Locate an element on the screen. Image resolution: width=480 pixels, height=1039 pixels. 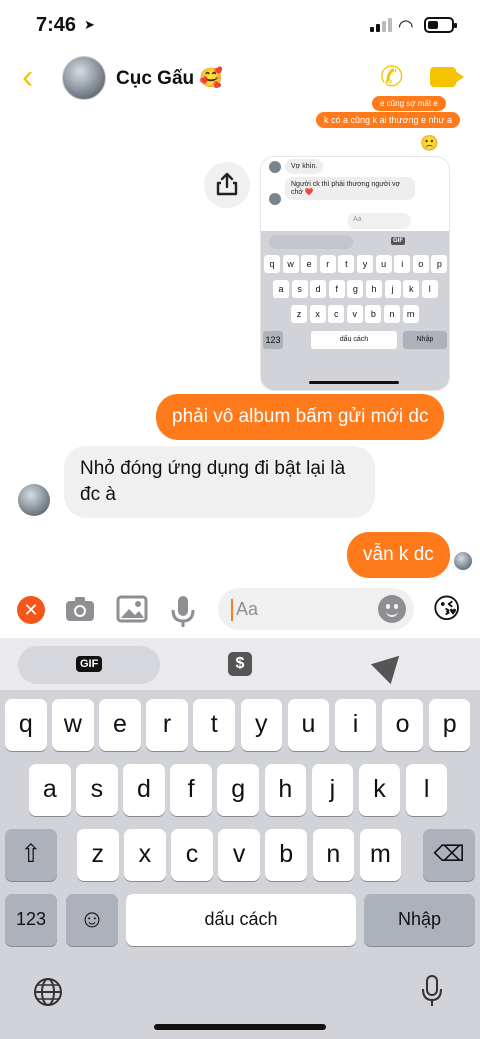
key-k: k is located at coordinates (379, 790).